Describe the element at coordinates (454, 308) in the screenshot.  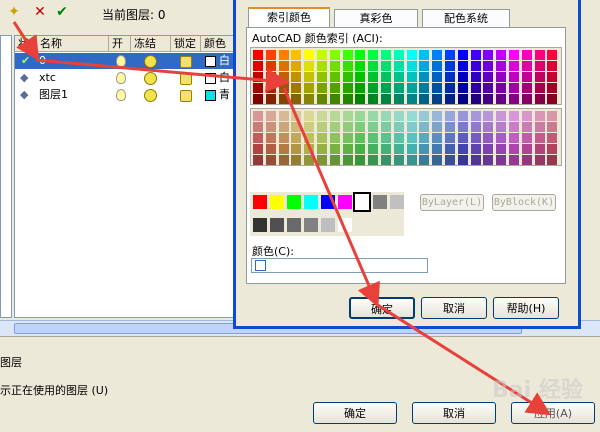
I see `dialog-cancel-button: 取消` at that location.